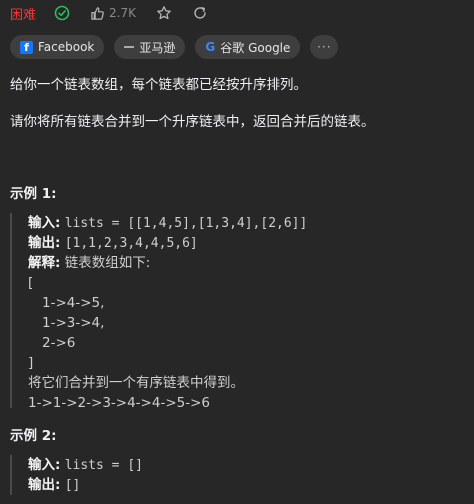 Image resolution: width=474 pixels, height=504 pixels. I want to click on problem-meta-bar: 困难 2.7K, so click(109, 13).